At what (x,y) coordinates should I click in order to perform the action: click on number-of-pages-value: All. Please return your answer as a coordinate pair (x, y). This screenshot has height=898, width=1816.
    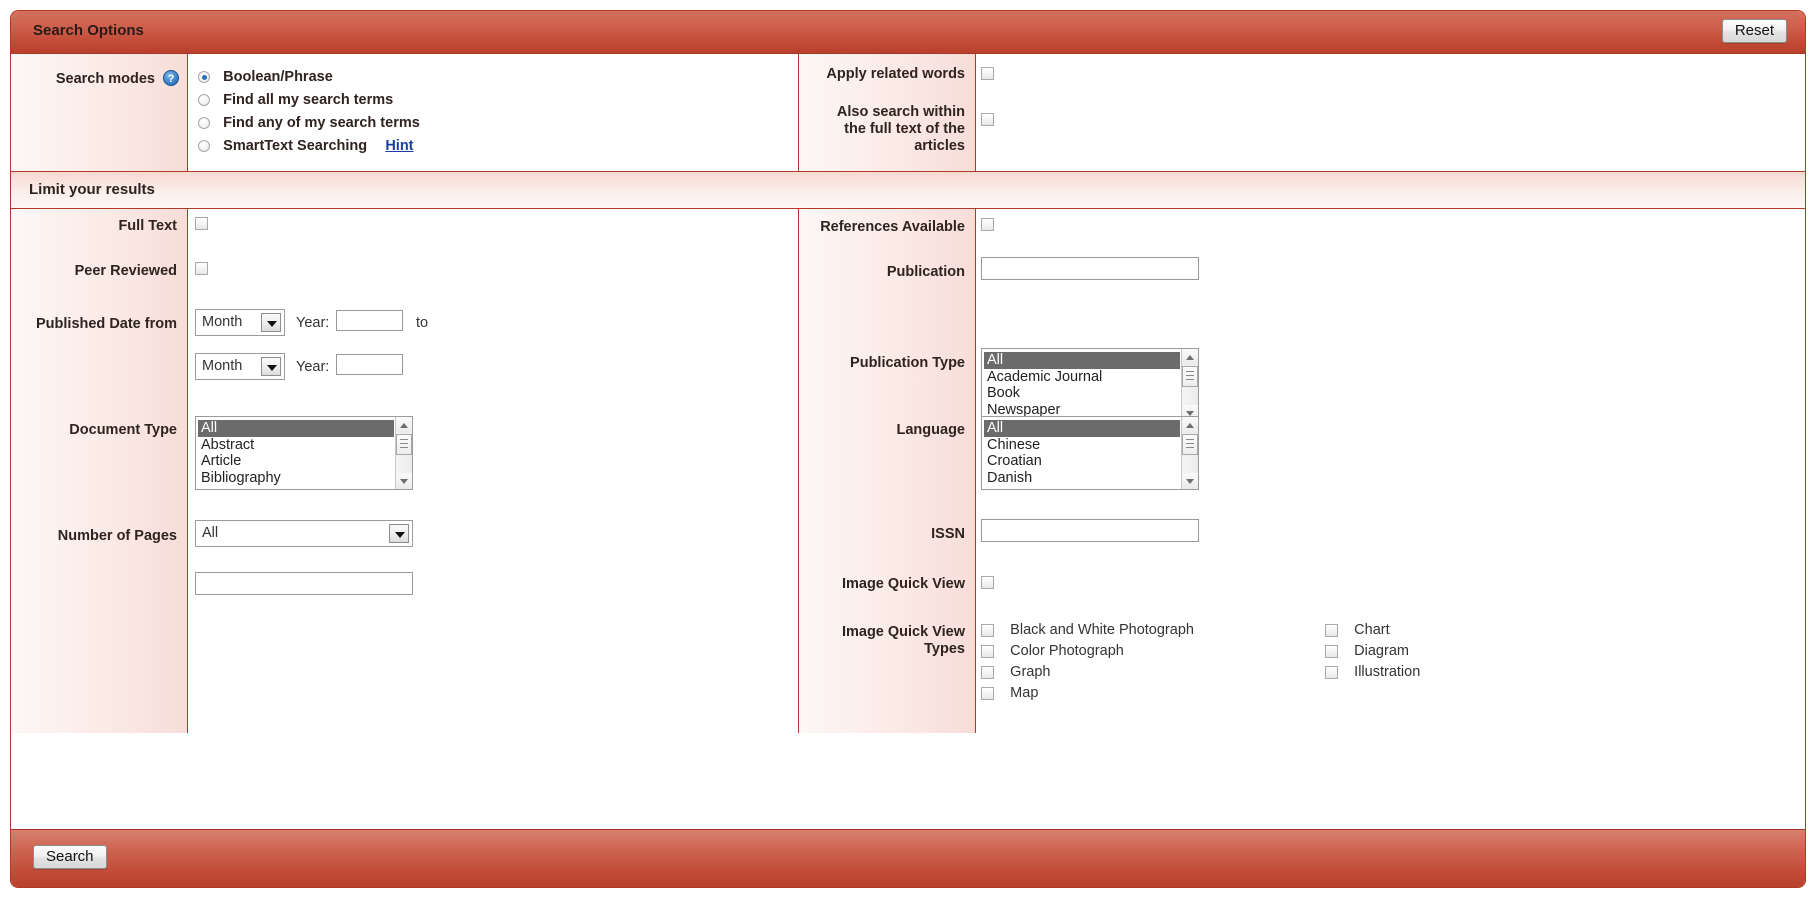
    Looking at the image, I should click on (210, 533).